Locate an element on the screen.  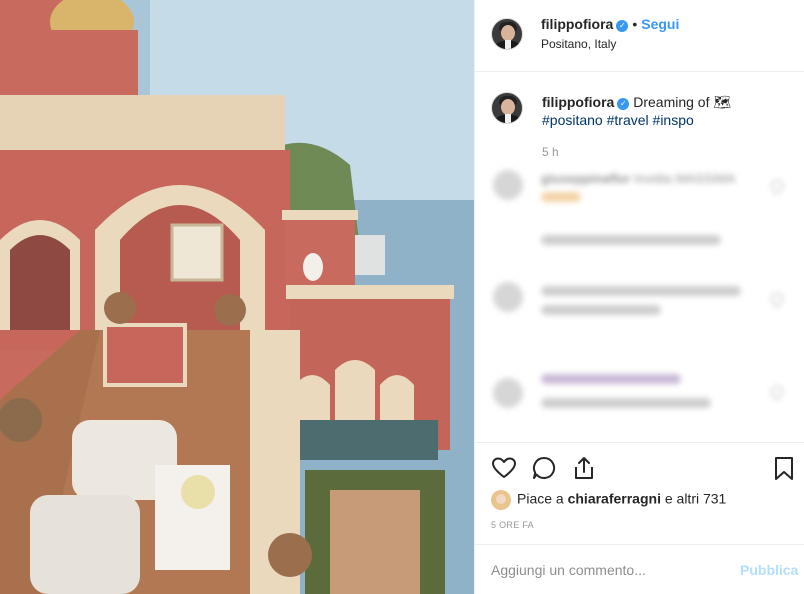
comment-emoji-placeholder is located at coordinates (561, 197).